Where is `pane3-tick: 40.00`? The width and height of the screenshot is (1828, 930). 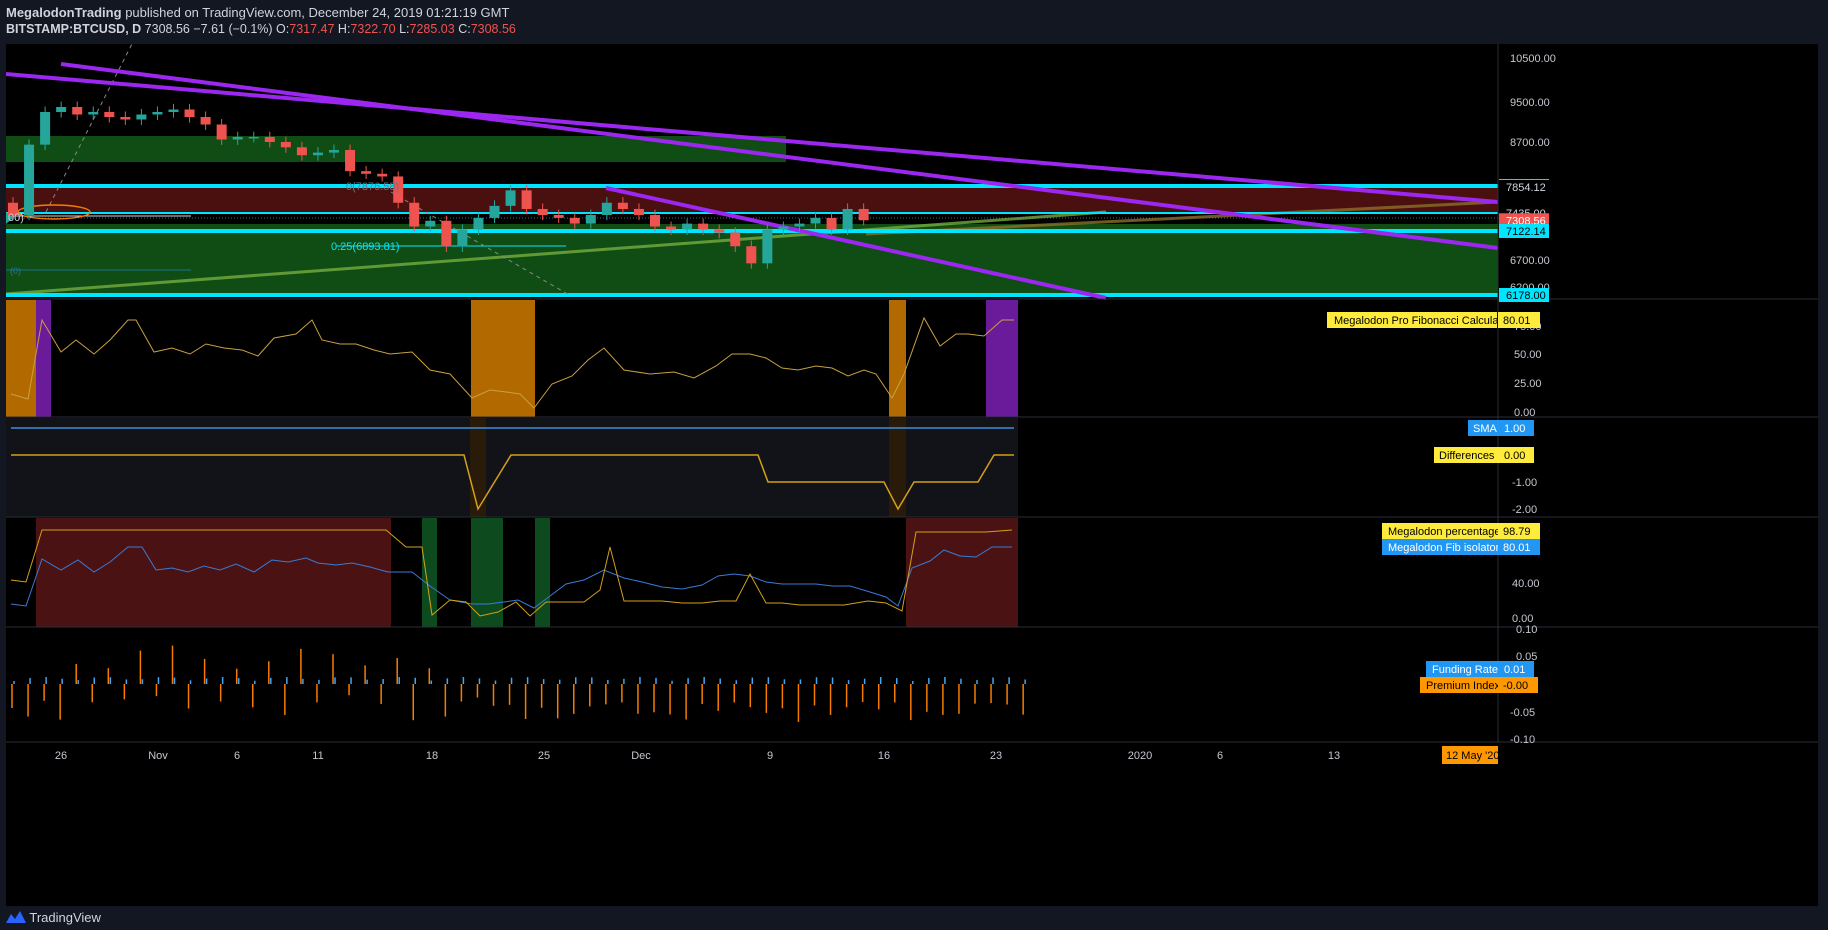
pane3-tick: 40.00 is located at coordinates (1526, 584).